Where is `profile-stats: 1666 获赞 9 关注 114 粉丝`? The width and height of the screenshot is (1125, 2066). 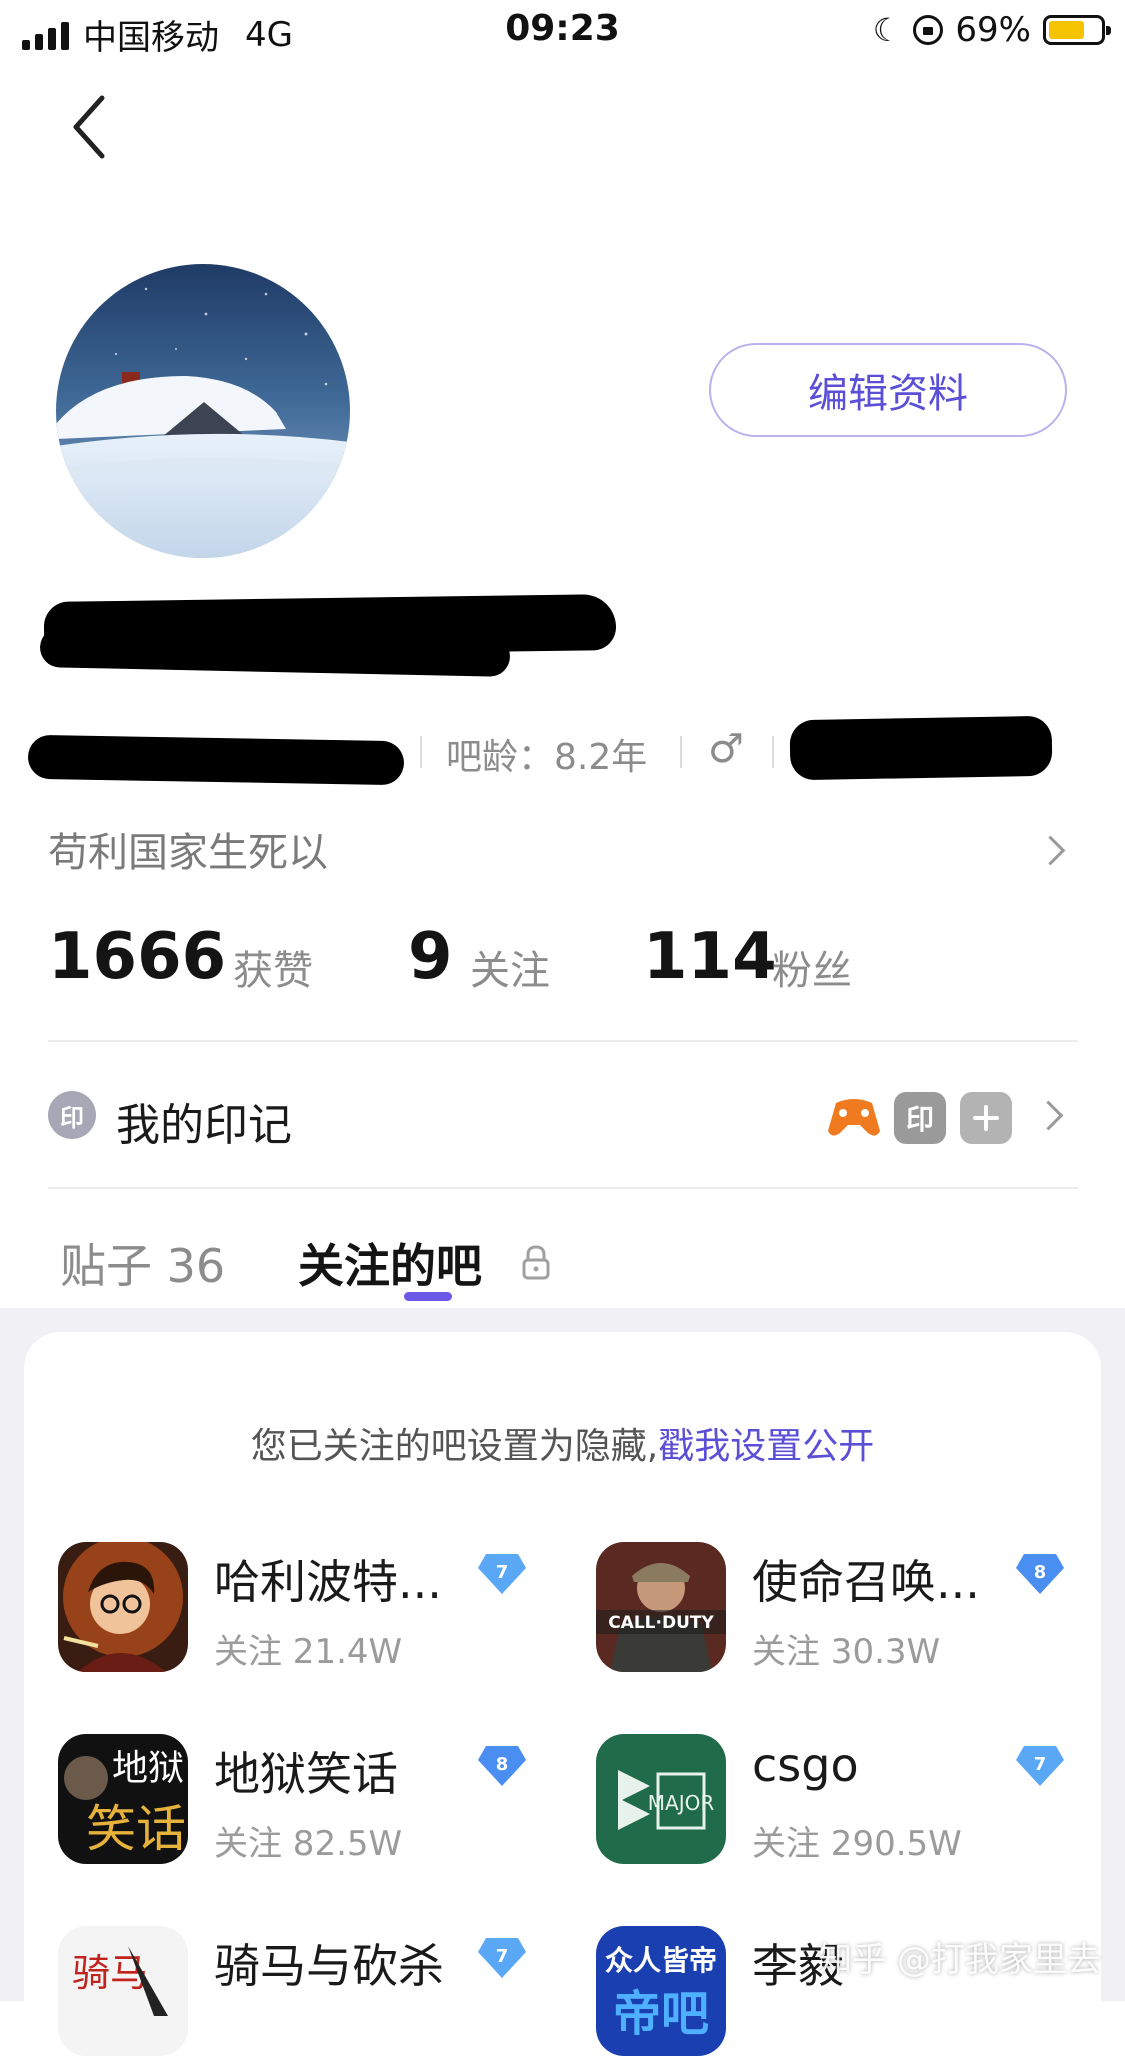
profile-stats: 1666 获赞 9 关注 114 粉丝 is located at coordinates (548, 960).